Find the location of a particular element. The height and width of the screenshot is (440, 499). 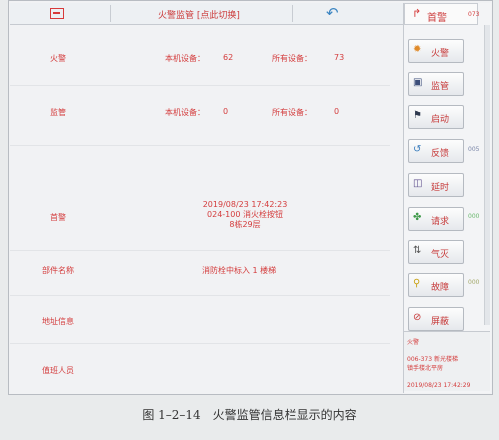

on-duty-label: 值班人员 is located at coordinates (58, 370).